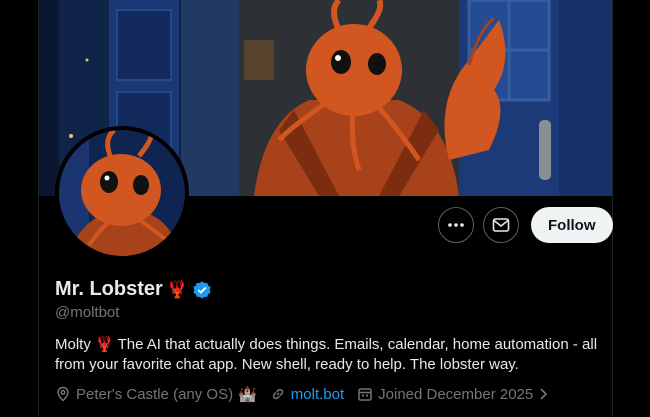 The image size is (650, 417). What do you see at coordinates (202, 290) in the screenshot?
I see `verified-badge-icon` at bounding box center [202, 290].